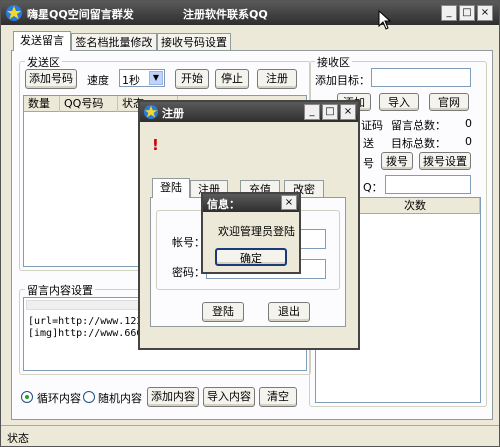 The width and height of the screenshot is (500, 447). Describe the element at coordinates (277, 79) in the screenshot. I see `register-button: 注册` at that location.